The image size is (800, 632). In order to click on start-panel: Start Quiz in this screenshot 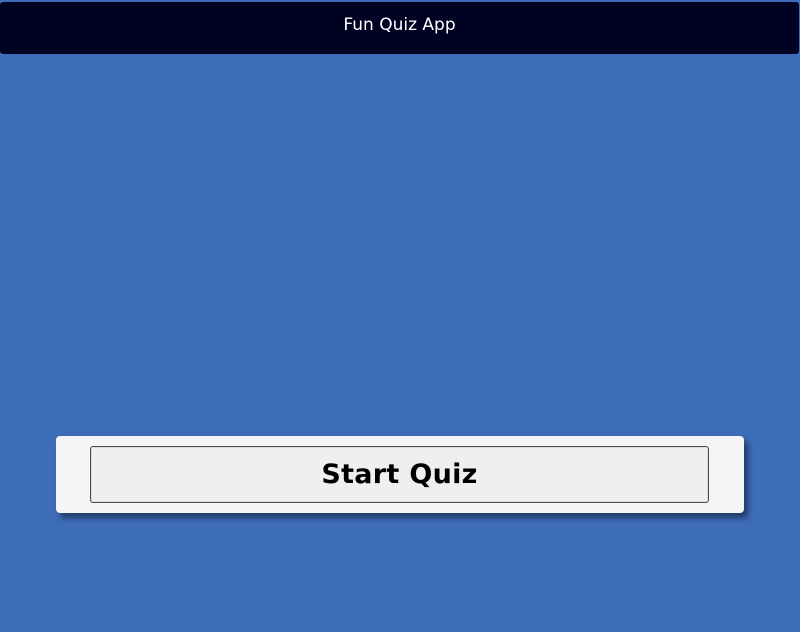, I will do `click(400, 474)`.